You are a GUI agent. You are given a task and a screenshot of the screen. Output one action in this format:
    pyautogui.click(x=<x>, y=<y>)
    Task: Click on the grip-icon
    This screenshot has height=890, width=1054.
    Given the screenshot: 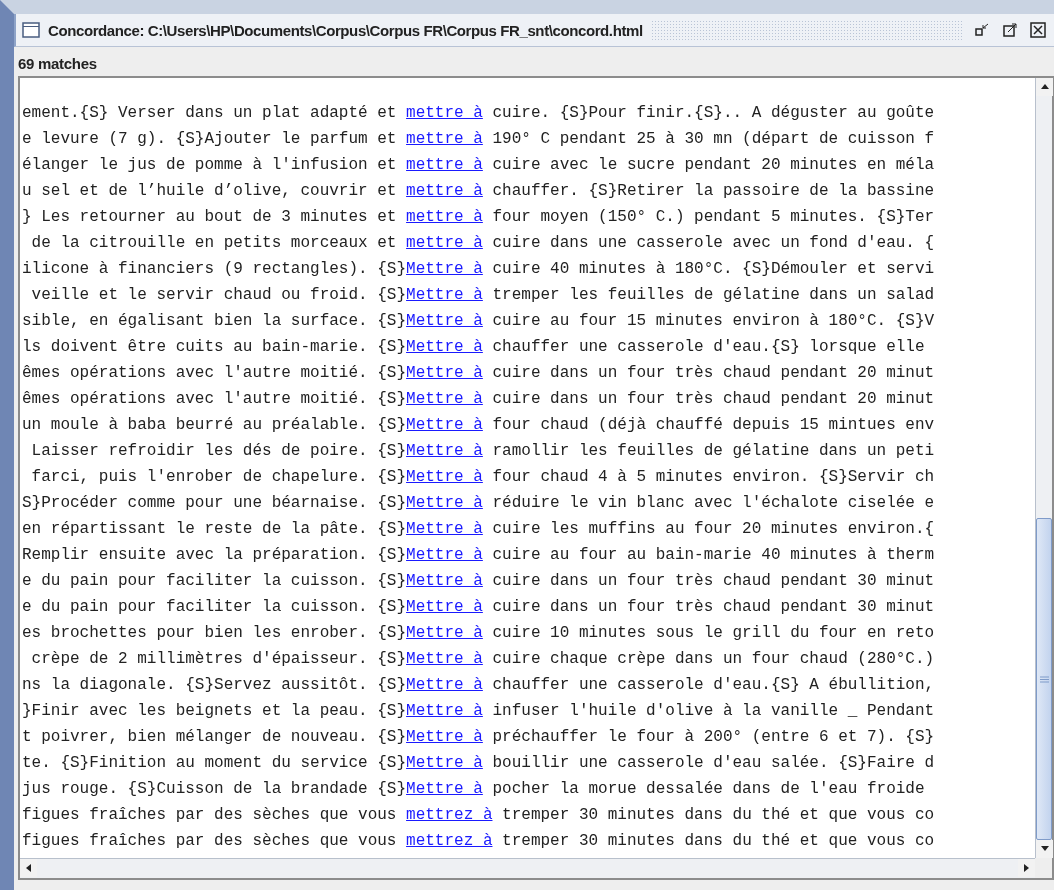 What is the action you would take?
    pyautogui.click(x=1044, y=679)
    